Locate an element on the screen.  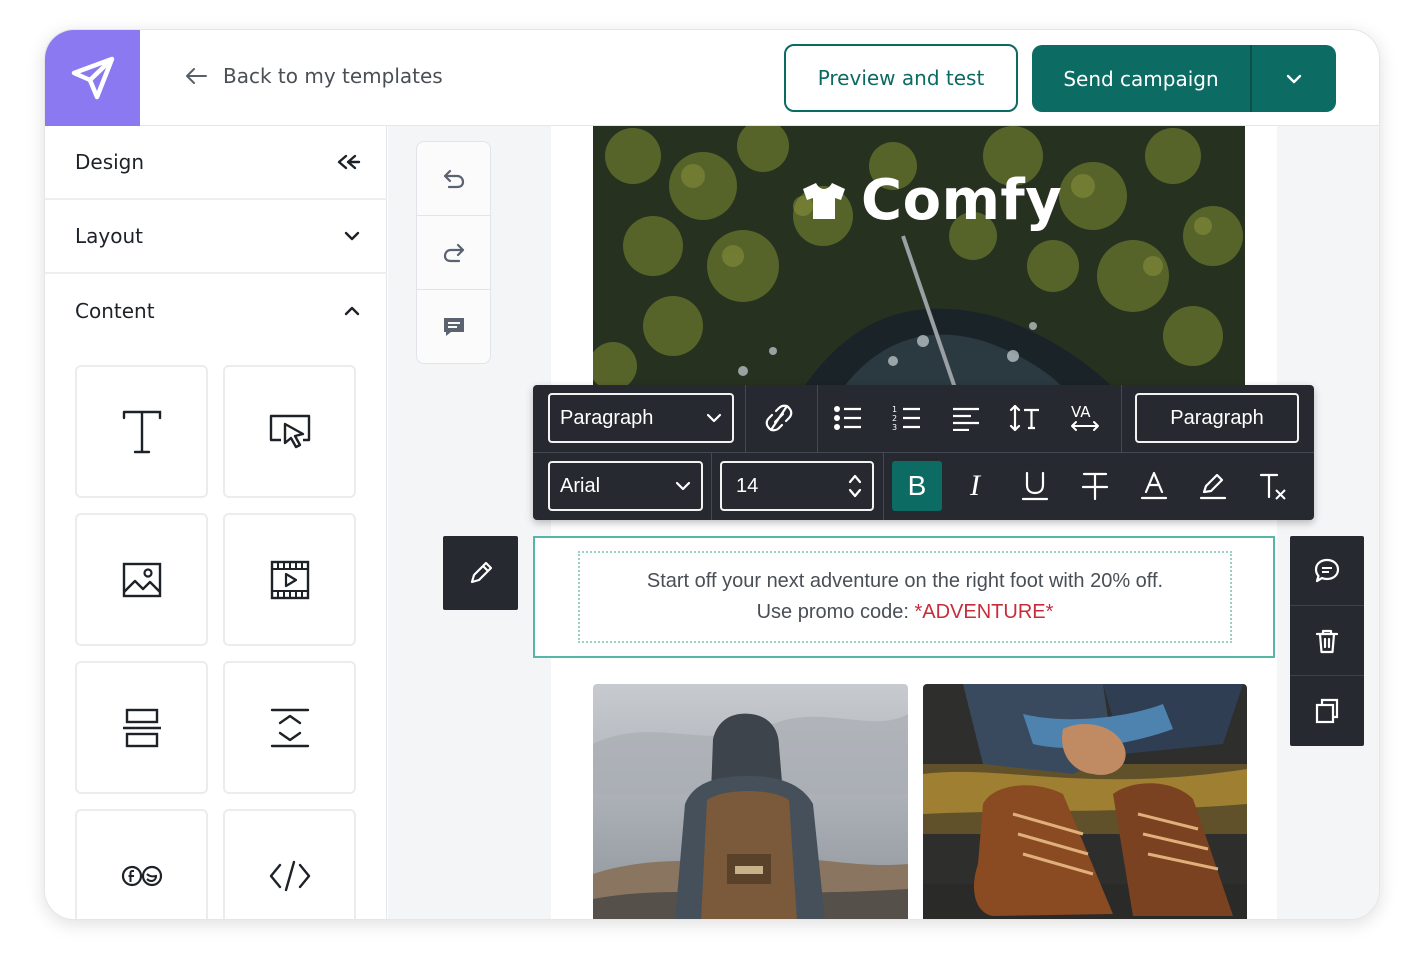
svg-text: 3 is located at coordinates (894, 427).